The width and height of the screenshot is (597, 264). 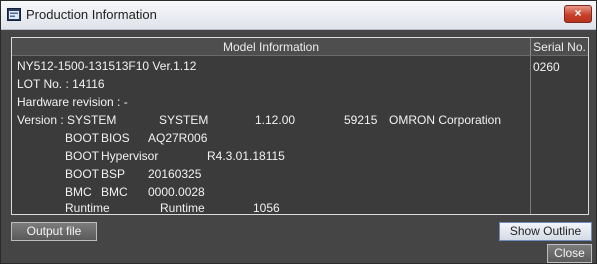 What do you see at coordinates (130, 156) in the screenshot?
I see `boot-hypervisor-name: Hypervisor` at bounding box center [130, 156].